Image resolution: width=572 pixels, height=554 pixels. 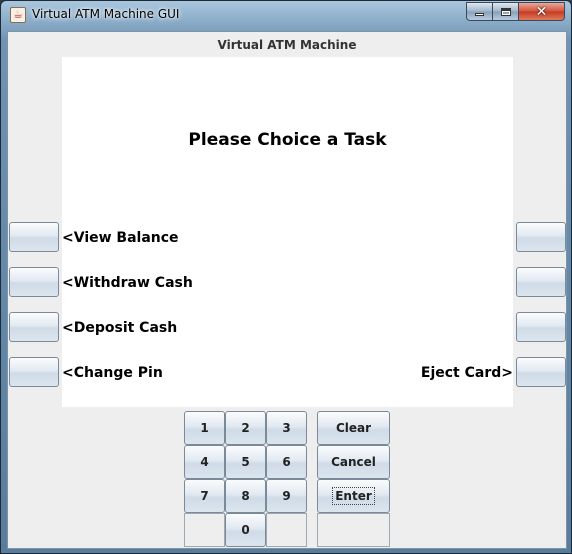 What do you see at coordinates (204, 530) in the screenshot?
I see `keypad-blank-left` at bounding box center [204, 530].